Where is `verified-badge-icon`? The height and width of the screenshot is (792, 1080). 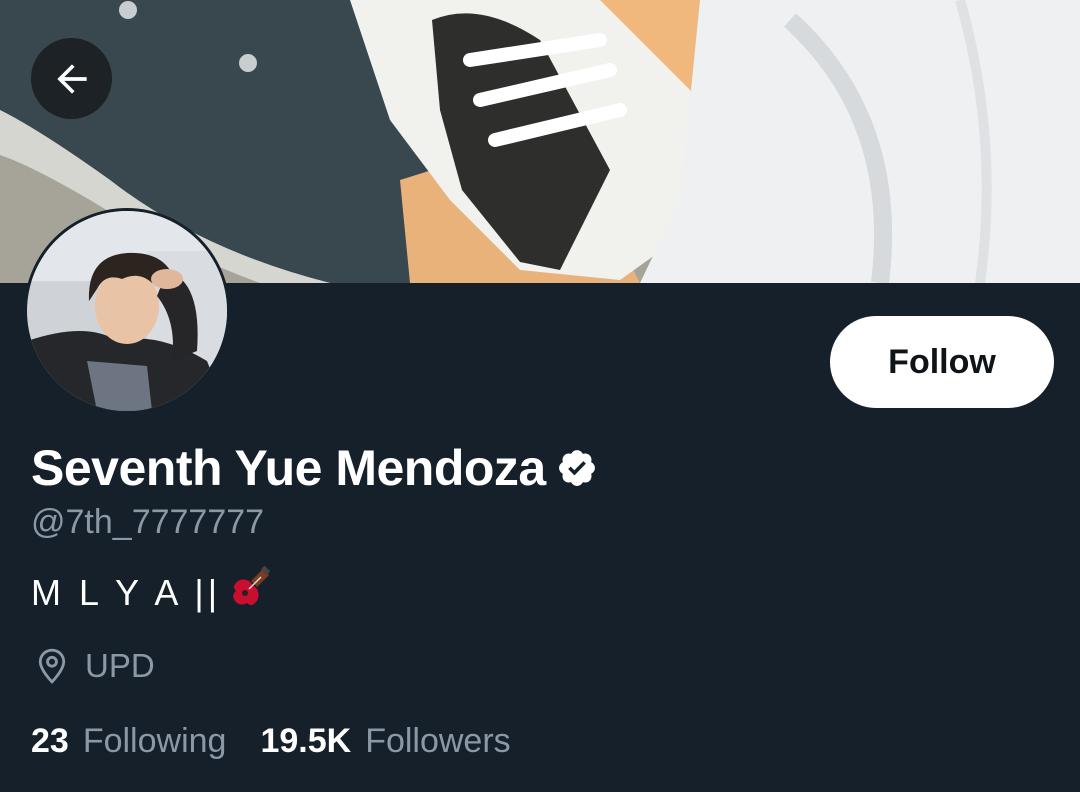
verified-badge-icon is located at coordinates (577, 468).